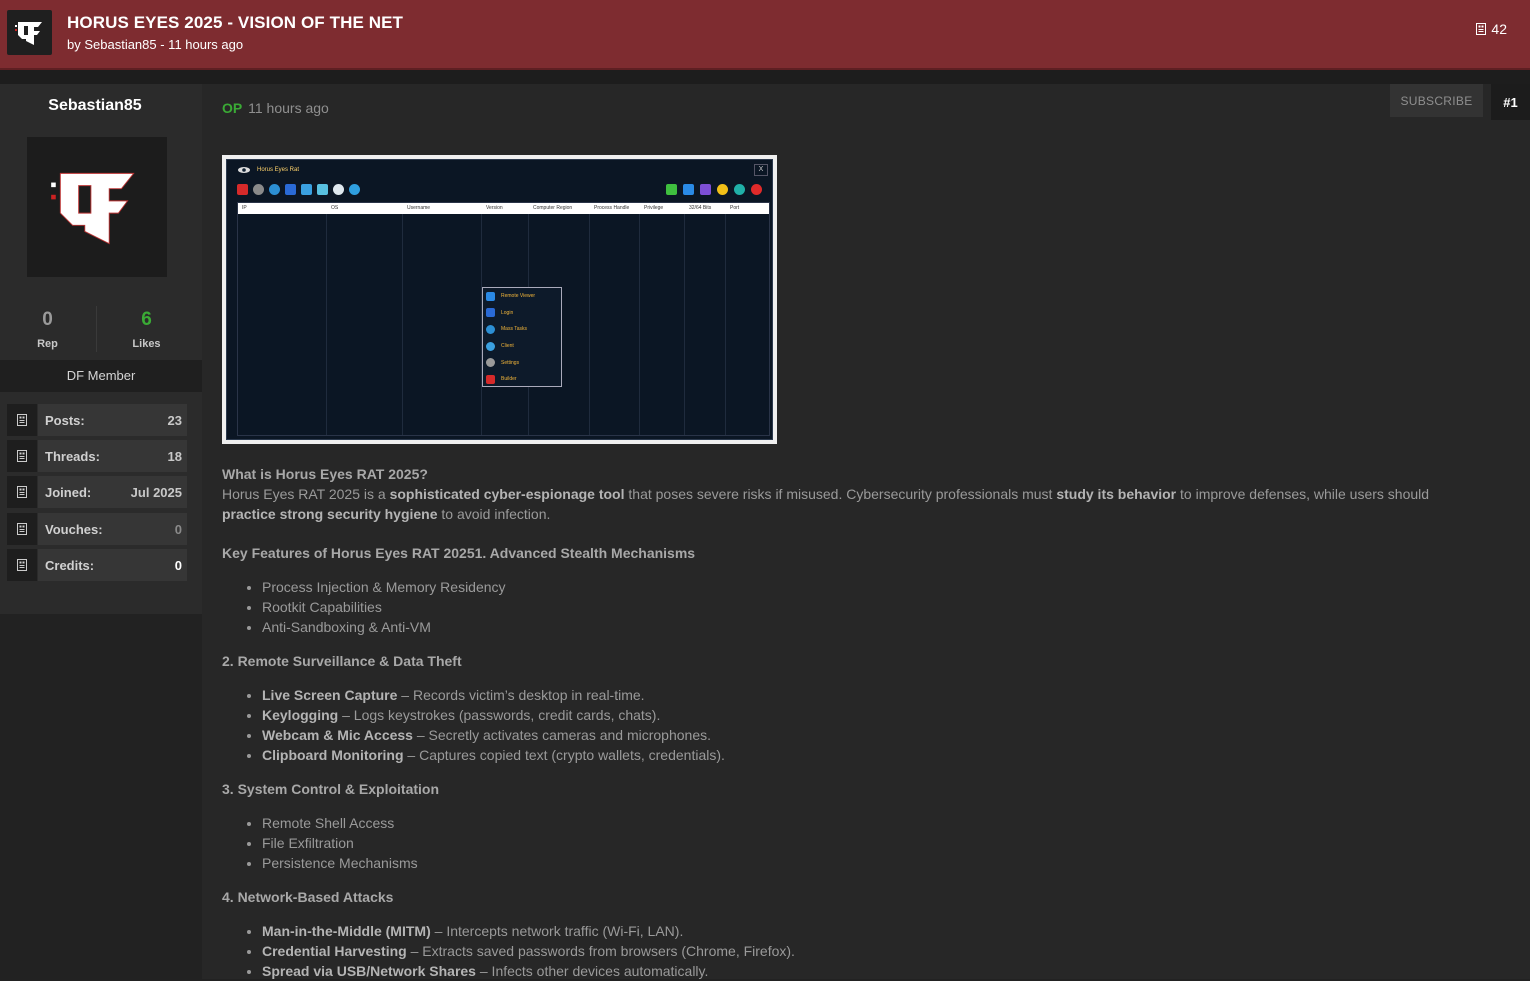  What do you see at coordinates (47, 319) in the screenshot?
I see `rep-value: 0` at bounding box center [47, 319].